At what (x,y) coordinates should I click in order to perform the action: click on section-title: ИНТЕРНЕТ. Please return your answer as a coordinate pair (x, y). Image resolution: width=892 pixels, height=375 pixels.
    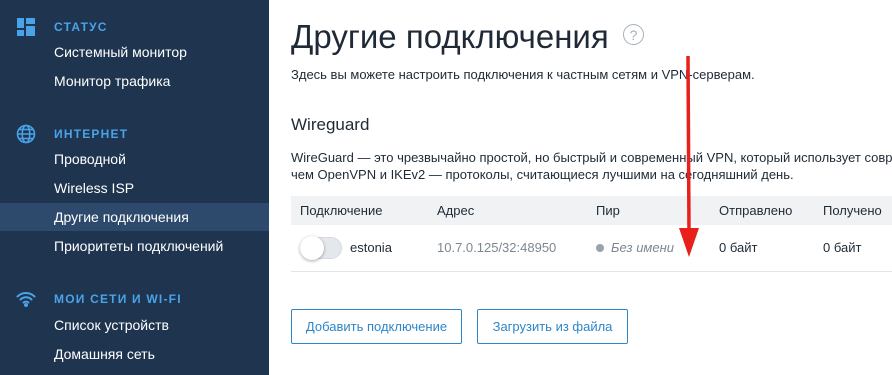
    Looking at the image, I should click on (91, 134).